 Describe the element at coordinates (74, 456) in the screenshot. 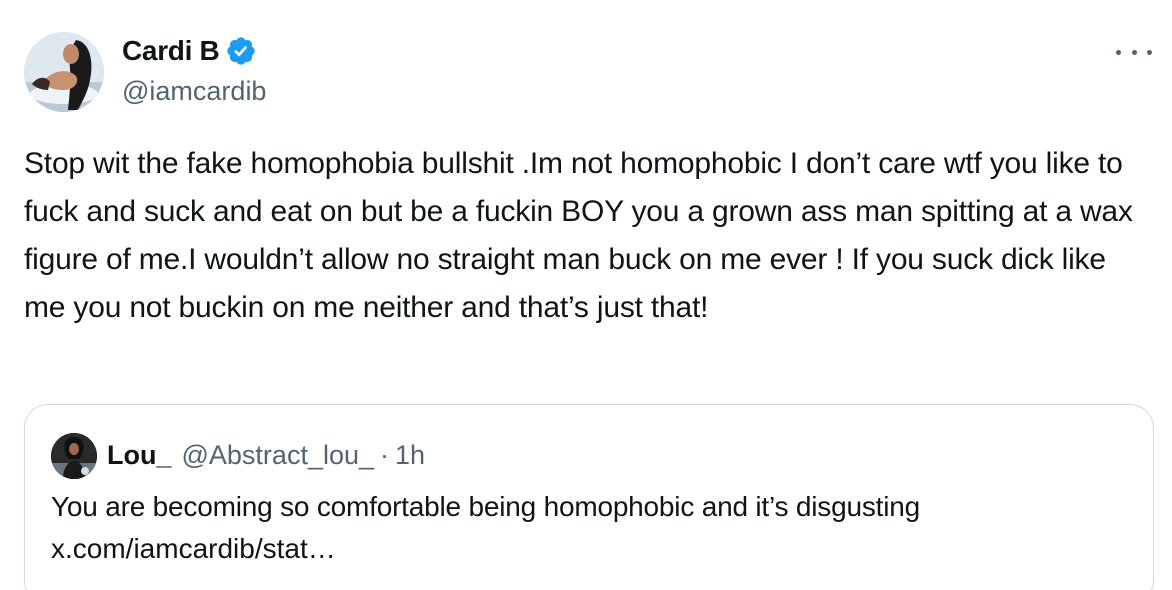

I see `quoted-author-avatar` at that location.